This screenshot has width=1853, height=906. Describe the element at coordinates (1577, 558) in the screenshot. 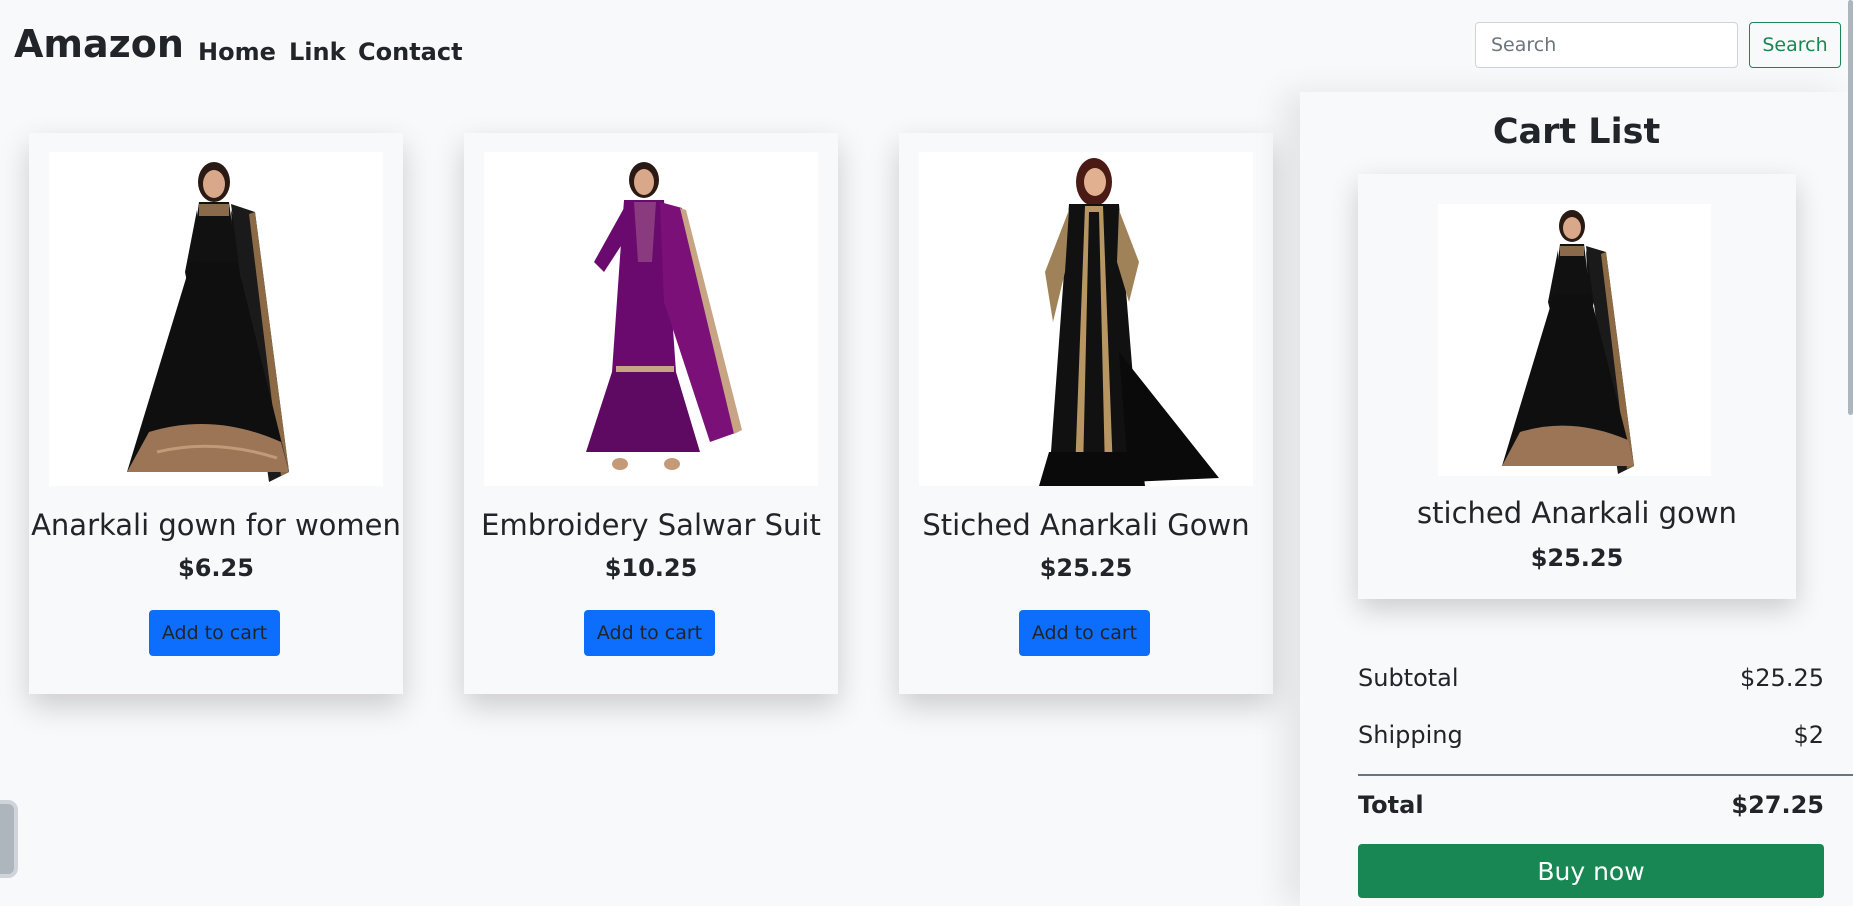

I see `cart-item-price: $25.25` at that location.